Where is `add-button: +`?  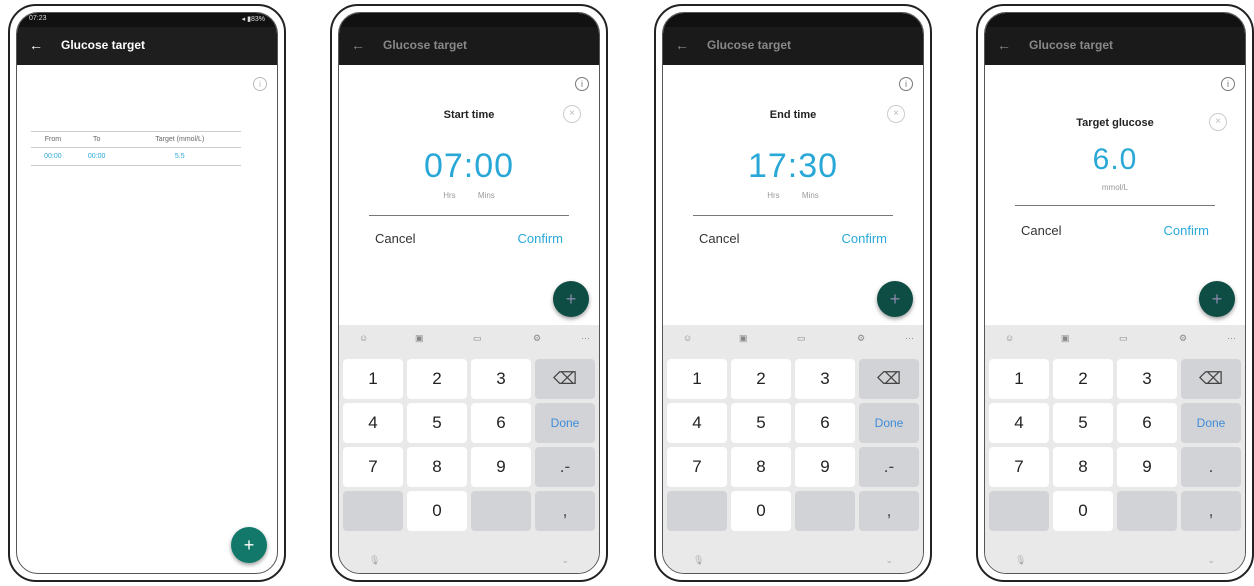
add-button: + is located at coordinates (249, 545).